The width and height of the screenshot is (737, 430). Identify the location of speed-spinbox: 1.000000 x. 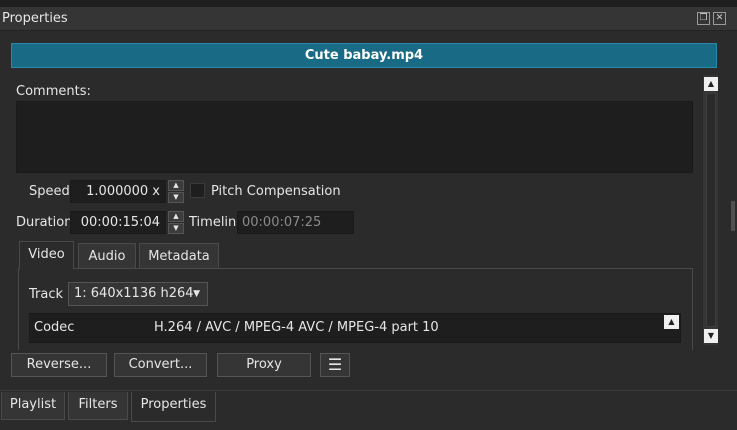
(118, 191).